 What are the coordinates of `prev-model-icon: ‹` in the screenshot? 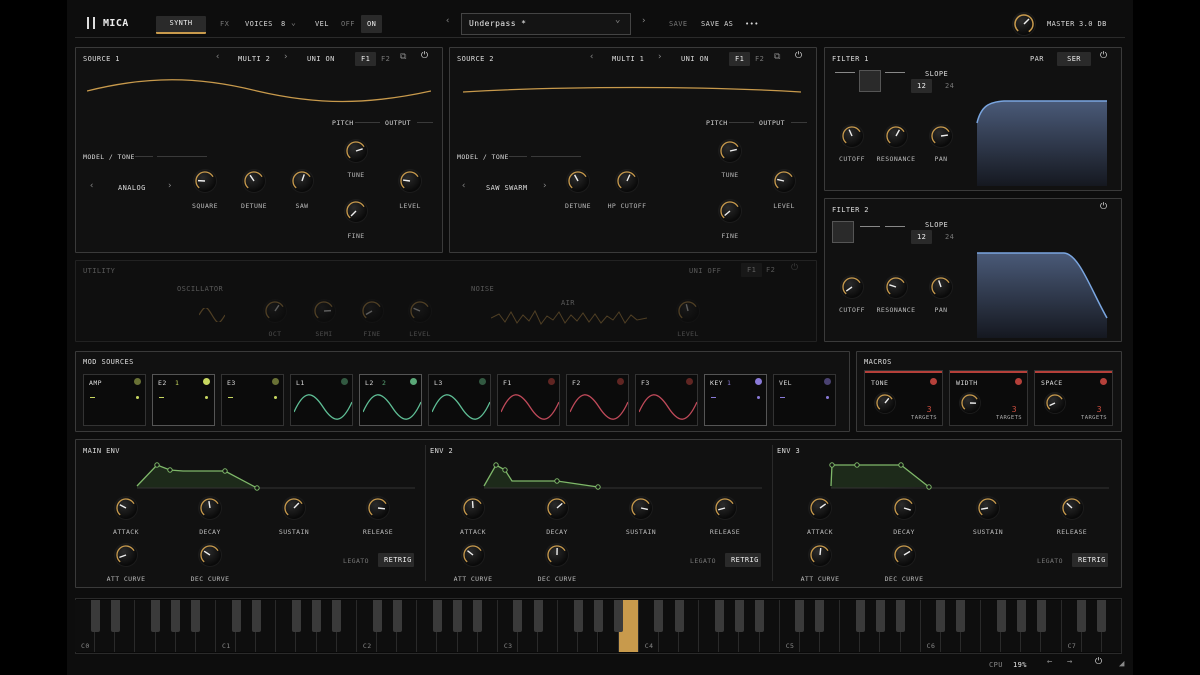 It's located at (92, 186).